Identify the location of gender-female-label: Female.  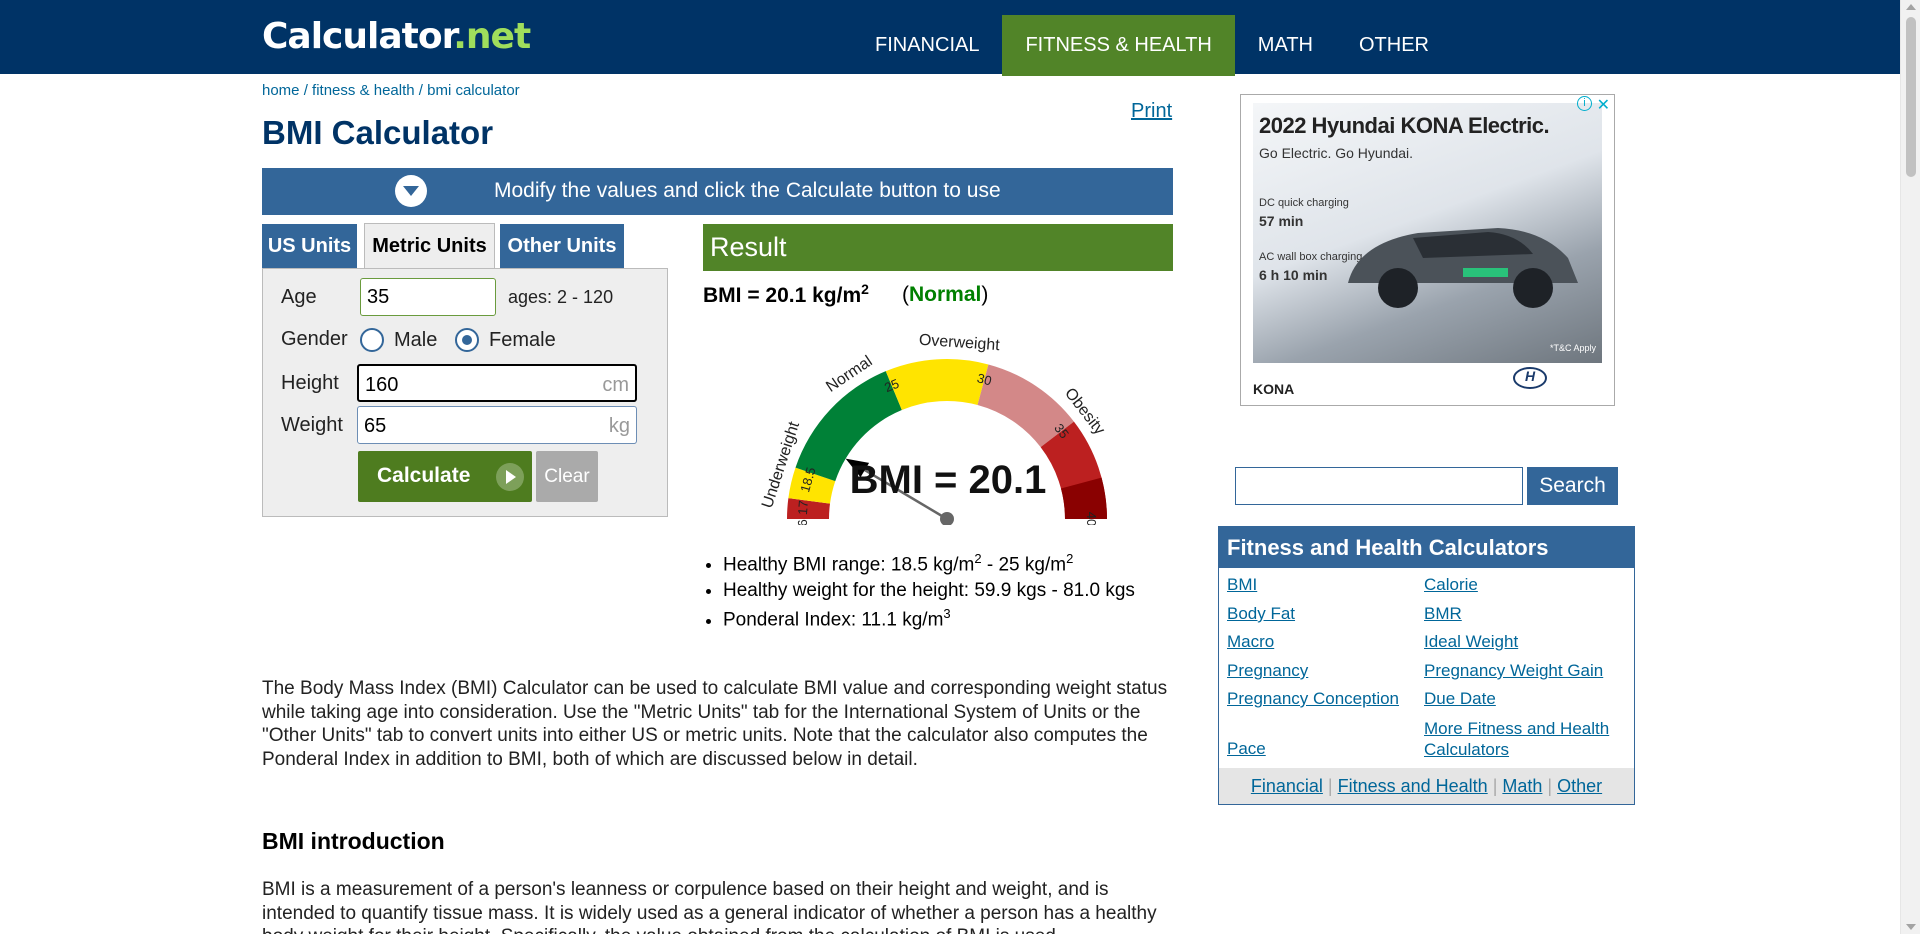
(522, 340).